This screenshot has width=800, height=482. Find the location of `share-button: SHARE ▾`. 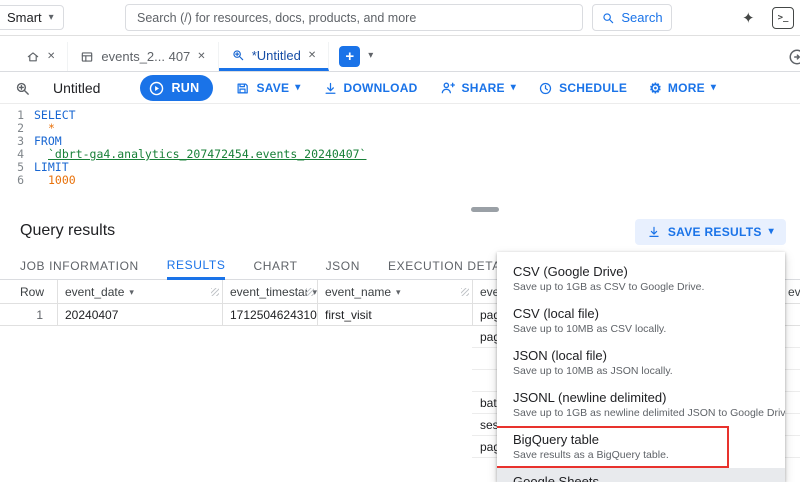

share-button: SHARE ▾ is located at coordinates (478, 88).